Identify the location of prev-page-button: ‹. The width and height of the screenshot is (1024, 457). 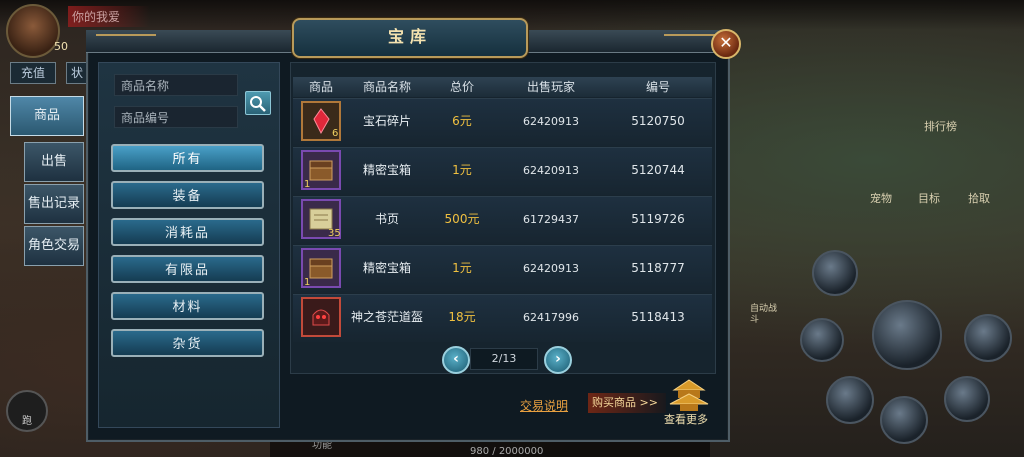
(456, 360).